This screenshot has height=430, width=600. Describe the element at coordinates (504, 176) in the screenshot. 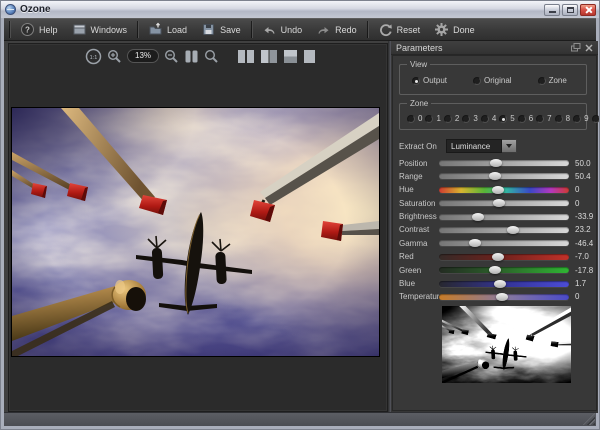

I see `range-slider-track` at that location.